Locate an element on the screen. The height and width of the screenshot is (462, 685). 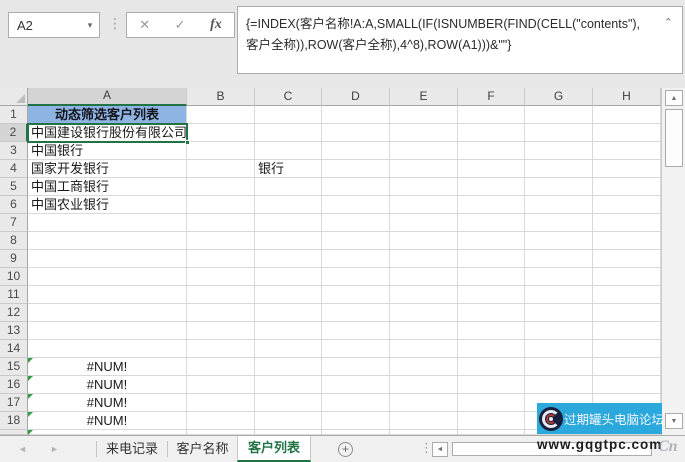
cell-B4 is located at coordinates (221, 169).